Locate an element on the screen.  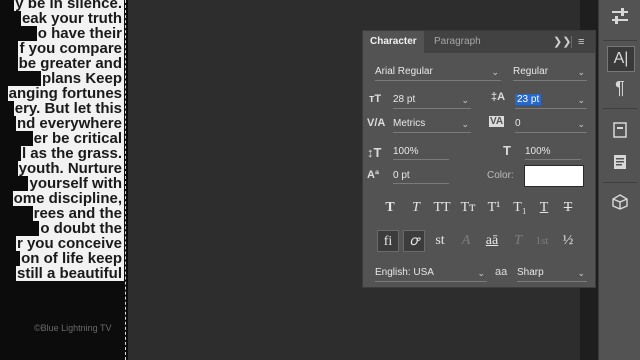
font-style-select: Regular ⌄ is located at coordinates (550, 72).